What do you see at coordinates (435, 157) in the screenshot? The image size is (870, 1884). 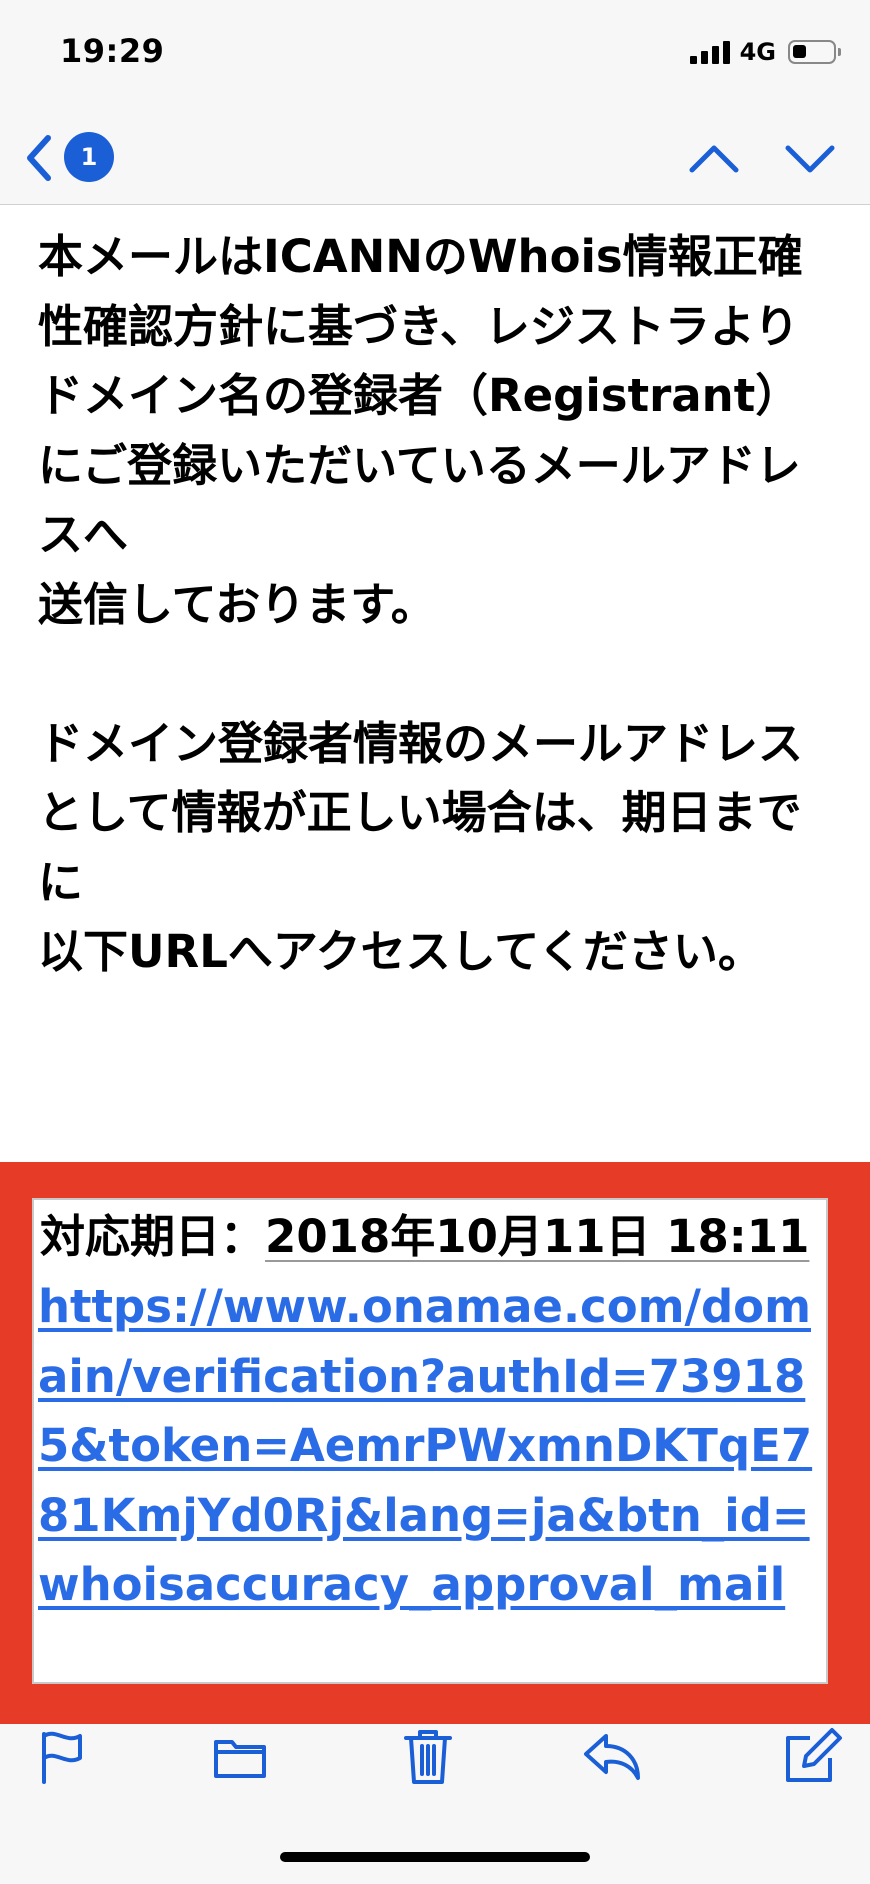 I see `mail-nav-bar: 1` at bounding box center [435, 157].